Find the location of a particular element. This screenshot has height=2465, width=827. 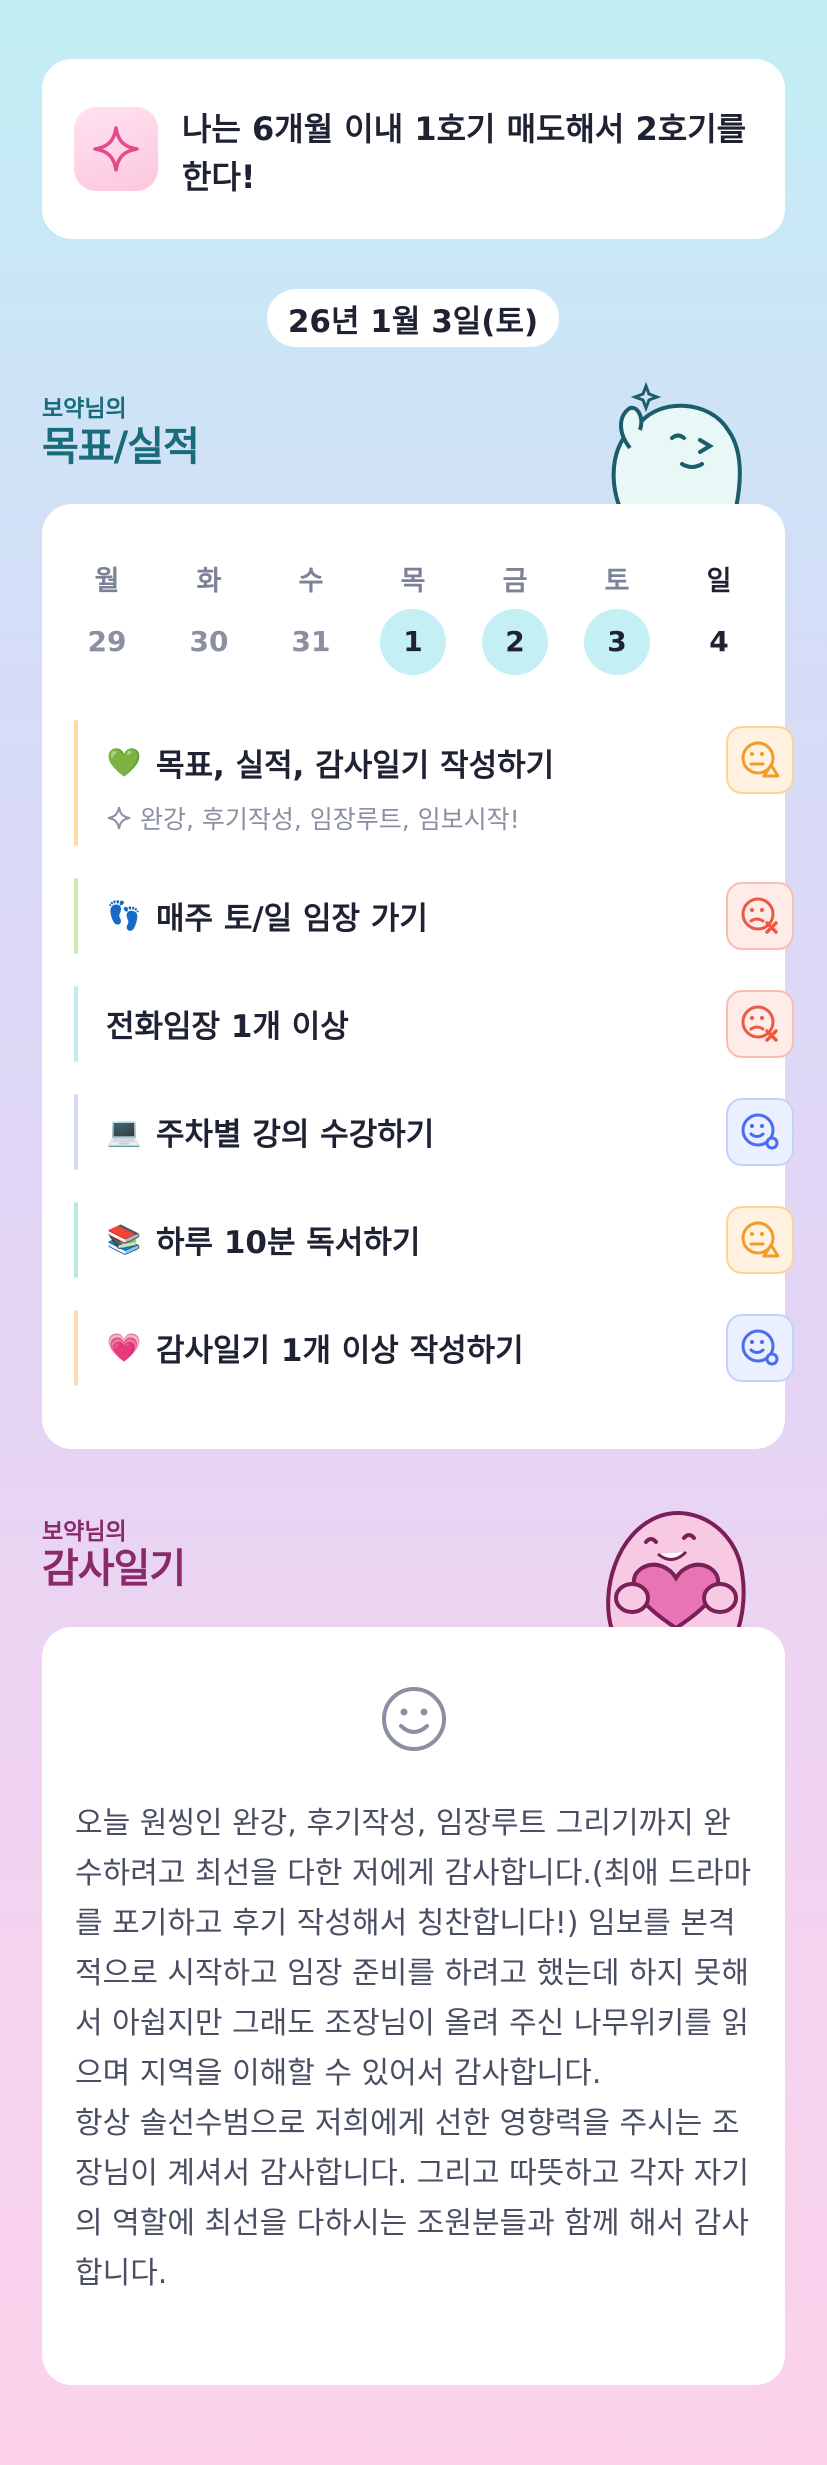

date-31: 31 is located at coordinates (311, 642).